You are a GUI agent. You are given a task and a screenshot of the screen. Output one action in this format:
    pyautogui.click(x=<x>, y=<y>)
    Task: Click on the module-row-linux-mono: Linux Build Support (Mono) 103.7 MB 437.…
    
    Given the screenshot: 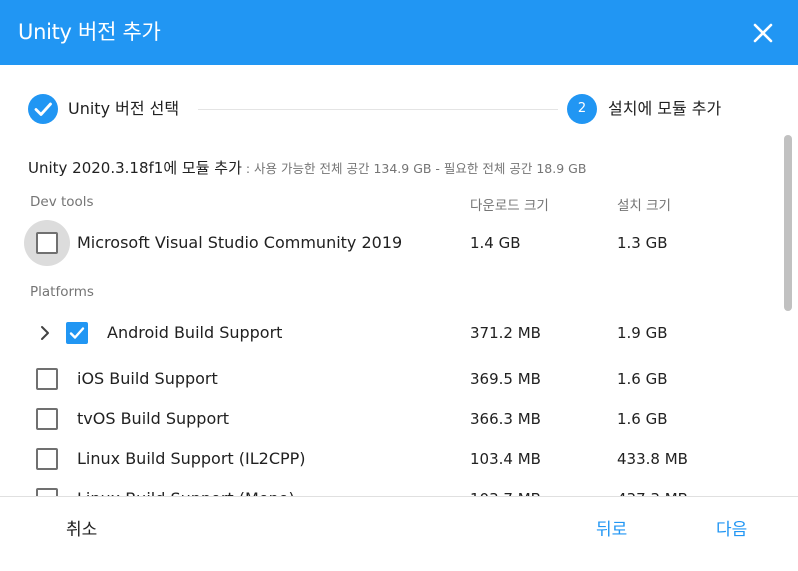 What is the action you would take?
    pyautogui.click(x=390, y=488)
    